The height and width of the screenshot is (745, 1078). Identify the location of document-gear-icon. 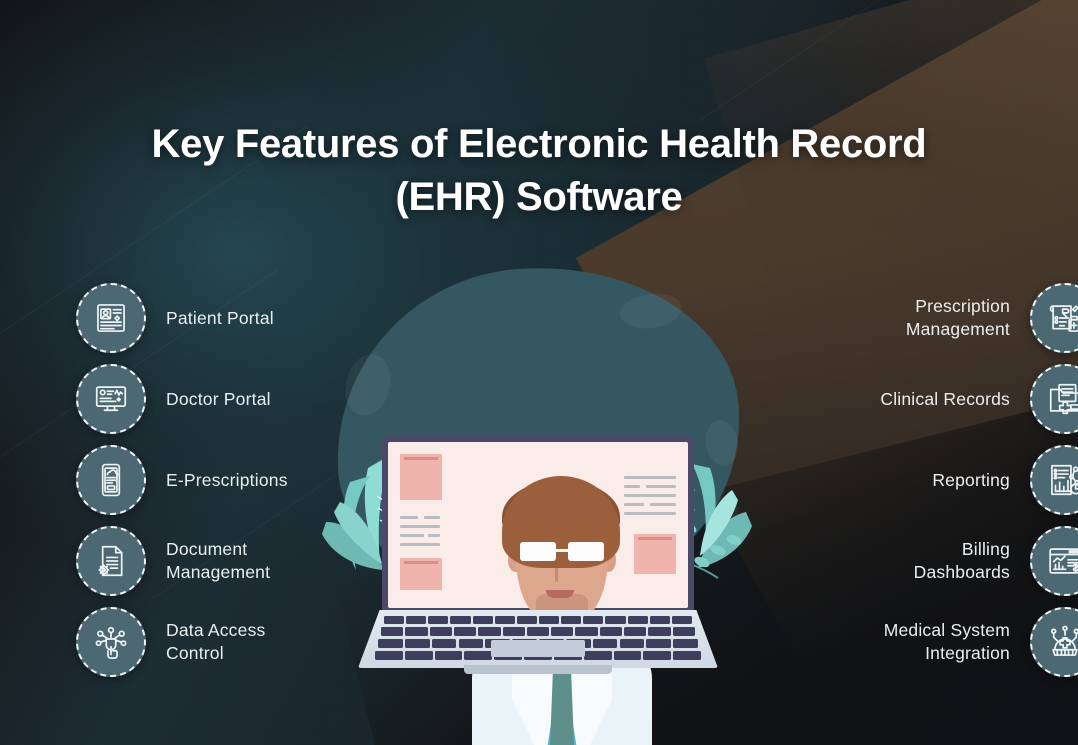
(111, 561).